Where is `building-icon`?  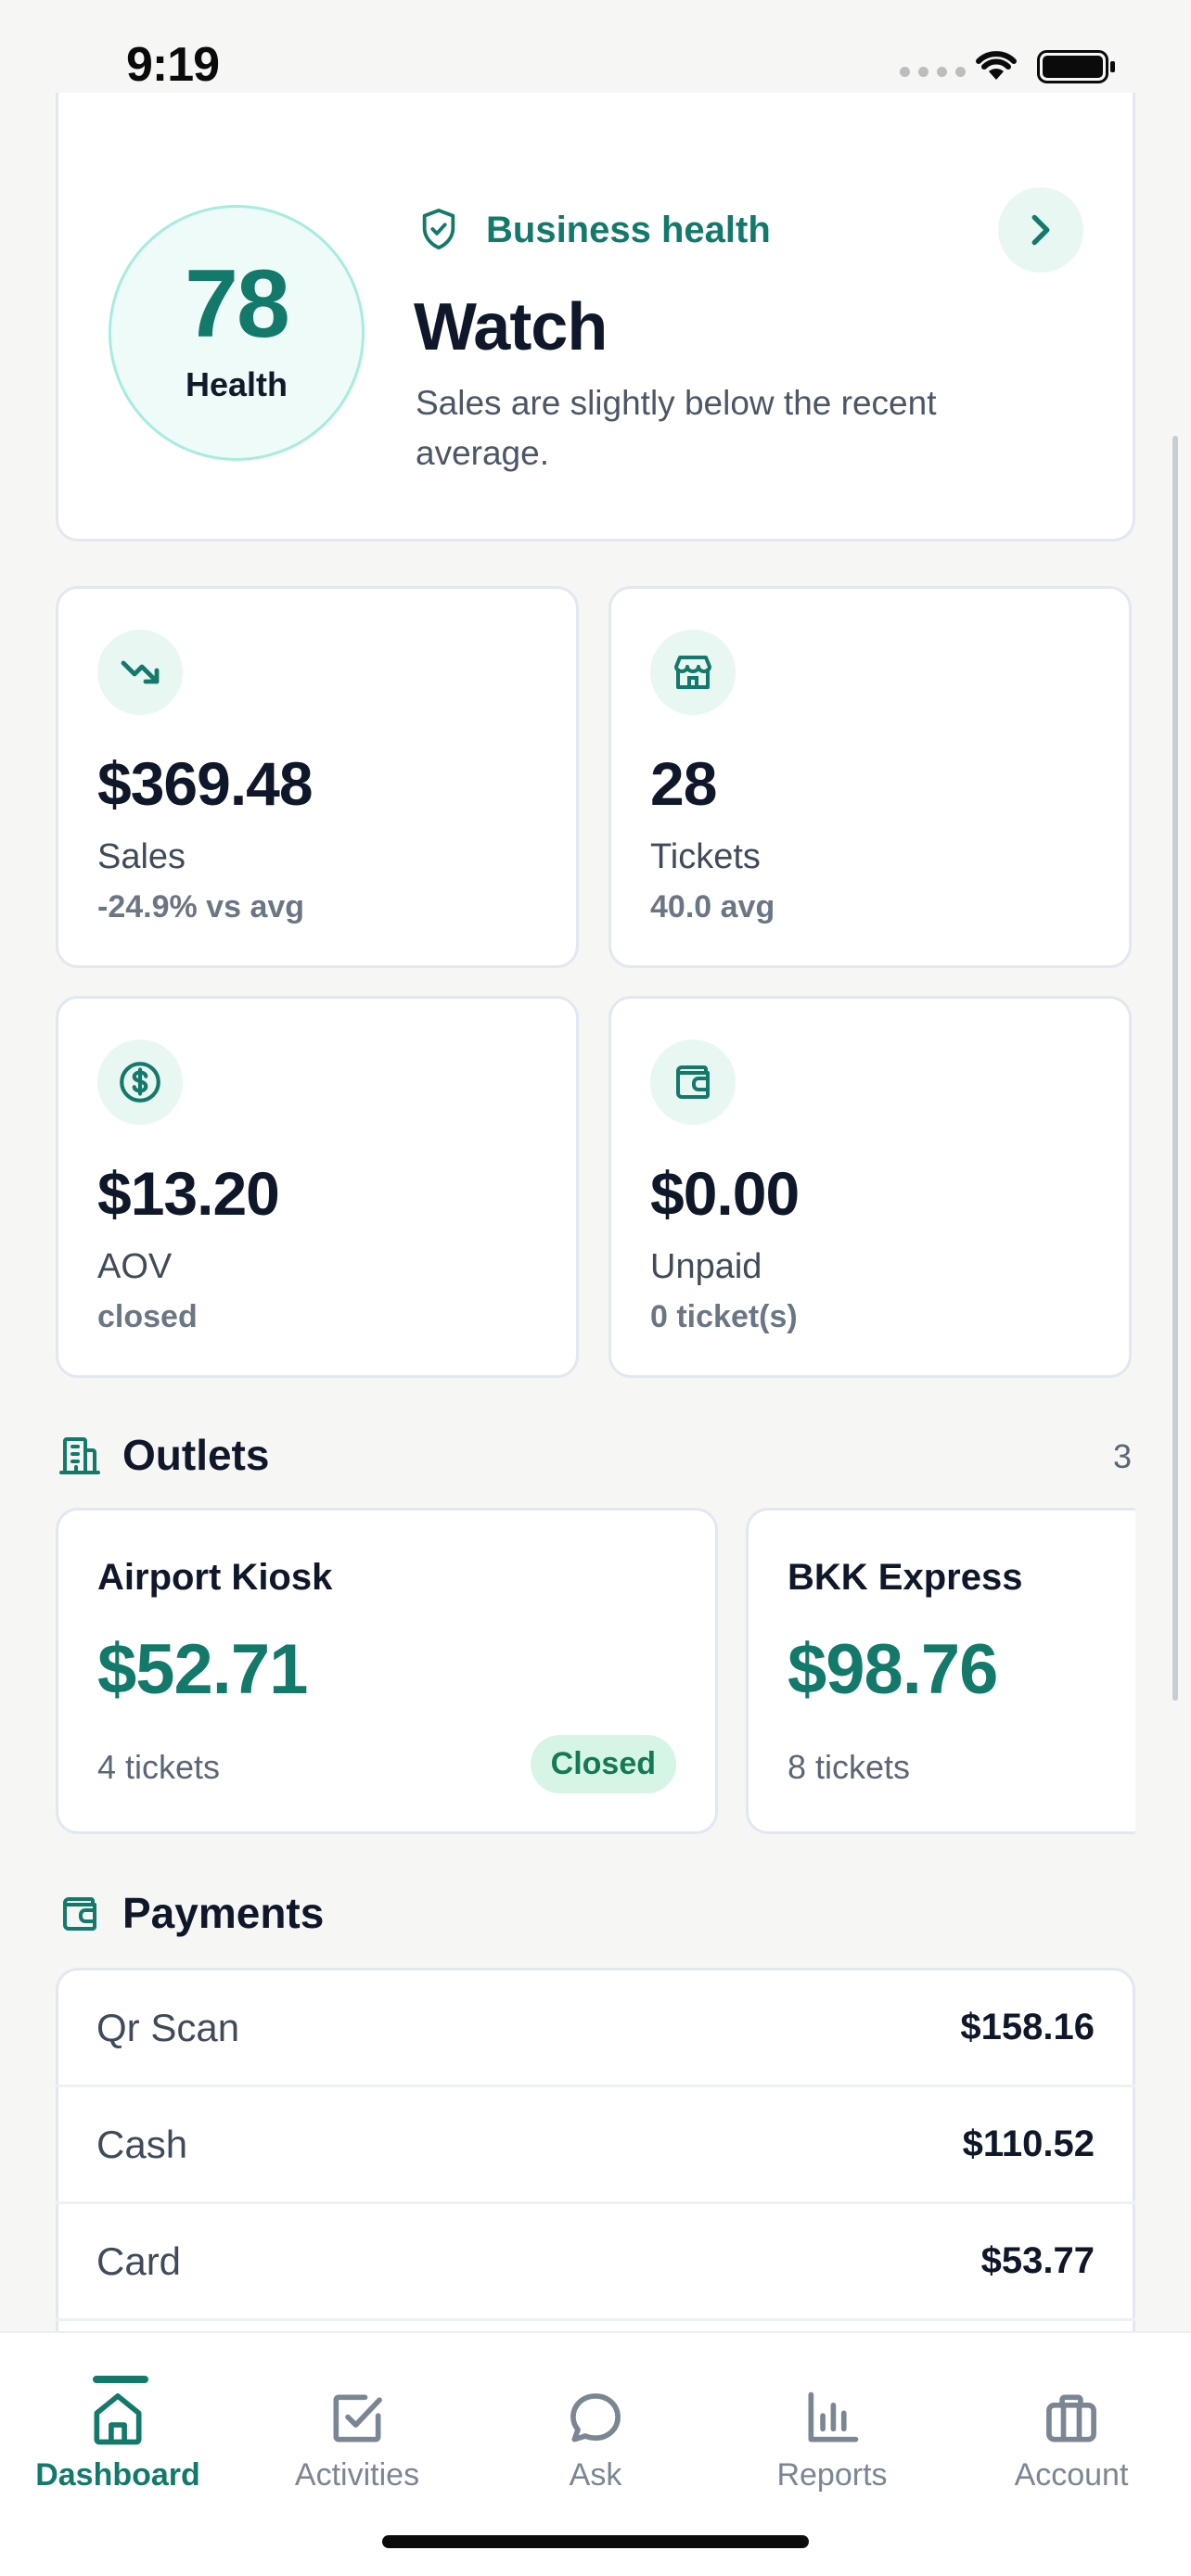
building-icon is located at coordinates (79, 1455).